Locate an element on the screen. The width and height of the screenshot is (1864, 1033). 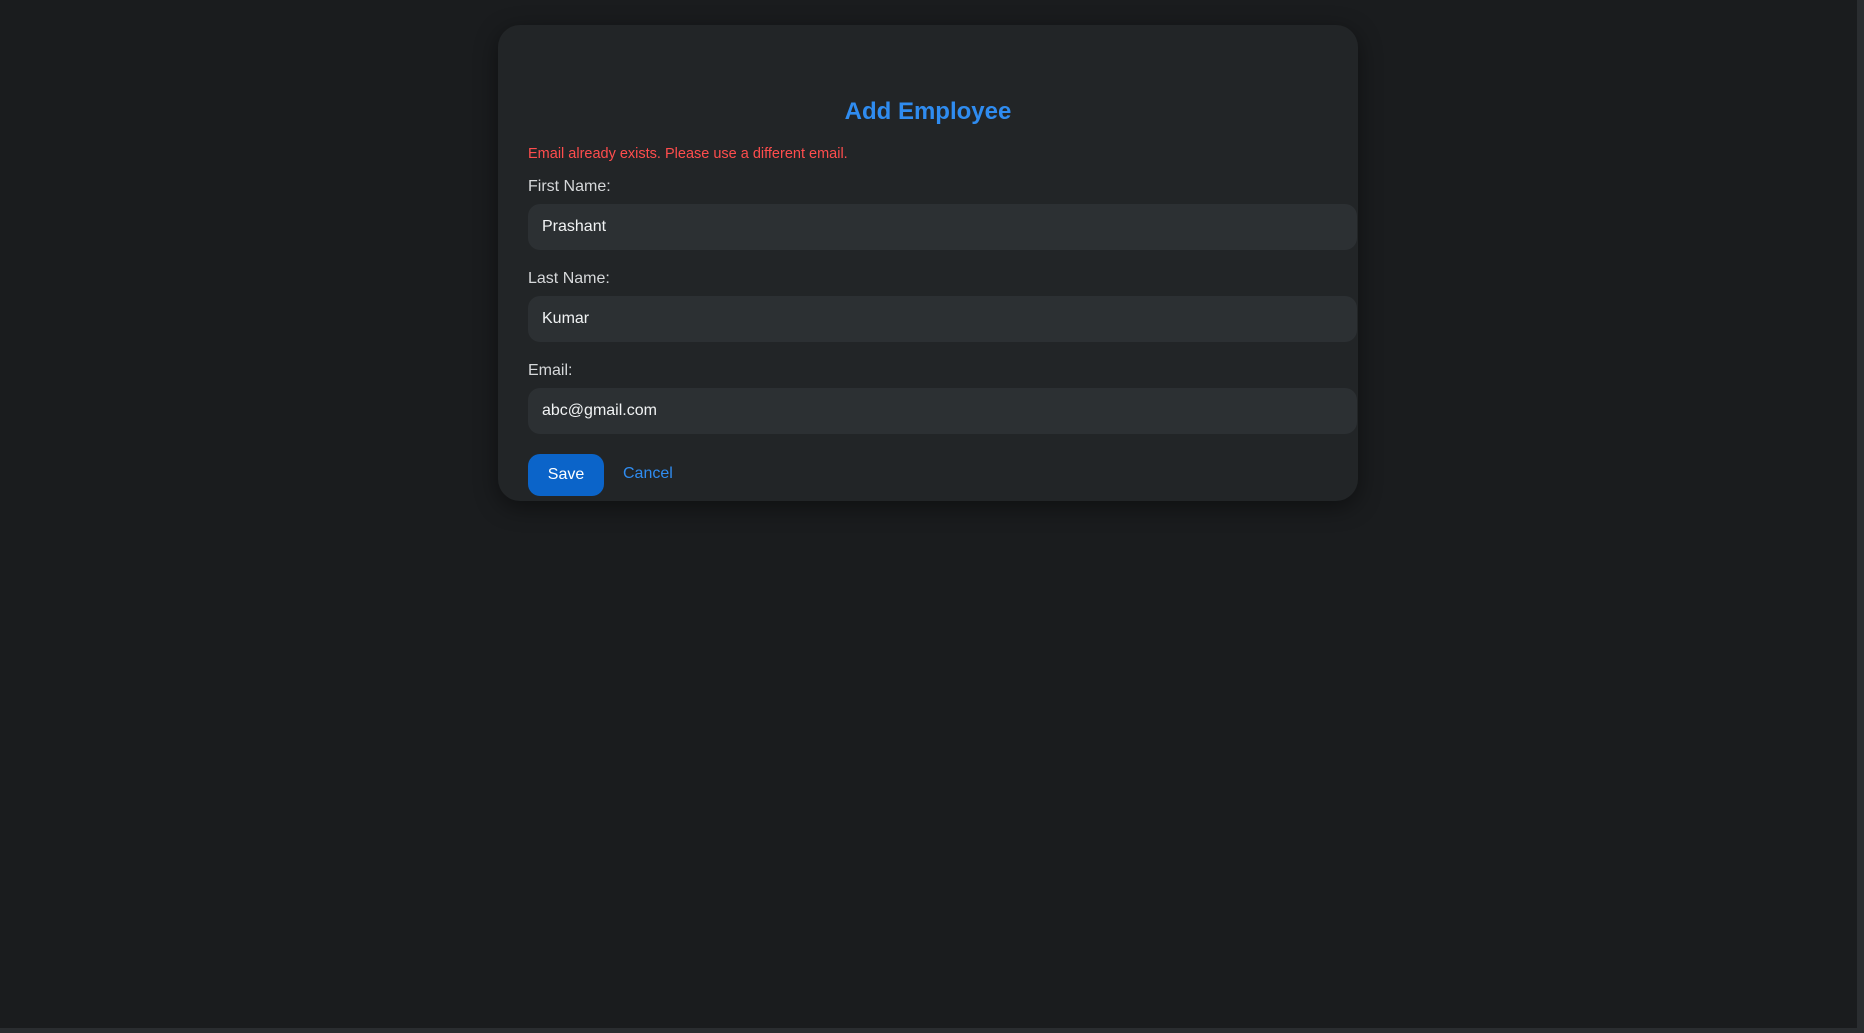
cancel-link: Cancel is located at coordinates (648, 474).